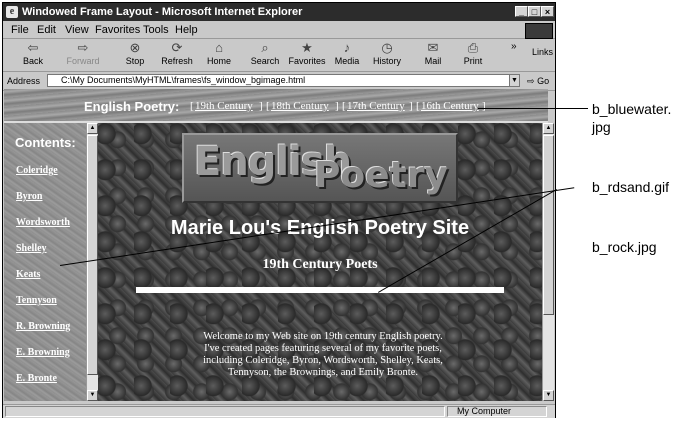 The height and width of the screenshot is (426, 676). Describe the element at coordinates (347, 47) in the screenshot. I see `media-icon: ♪` at that location.